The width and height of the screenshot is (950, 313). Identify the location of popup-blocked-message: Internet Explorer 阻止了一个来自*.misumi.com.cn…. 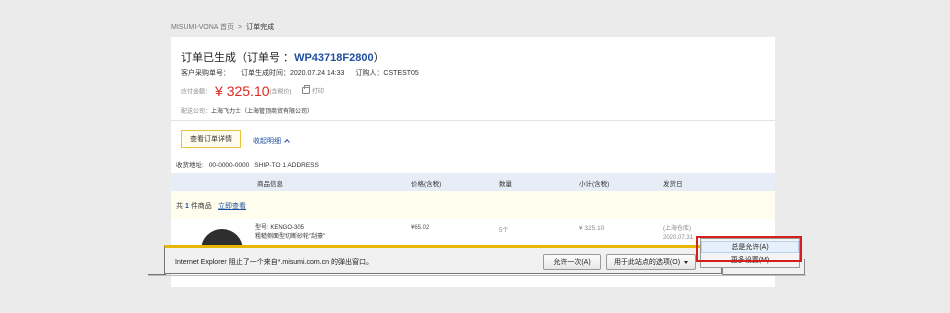
(274, 262).